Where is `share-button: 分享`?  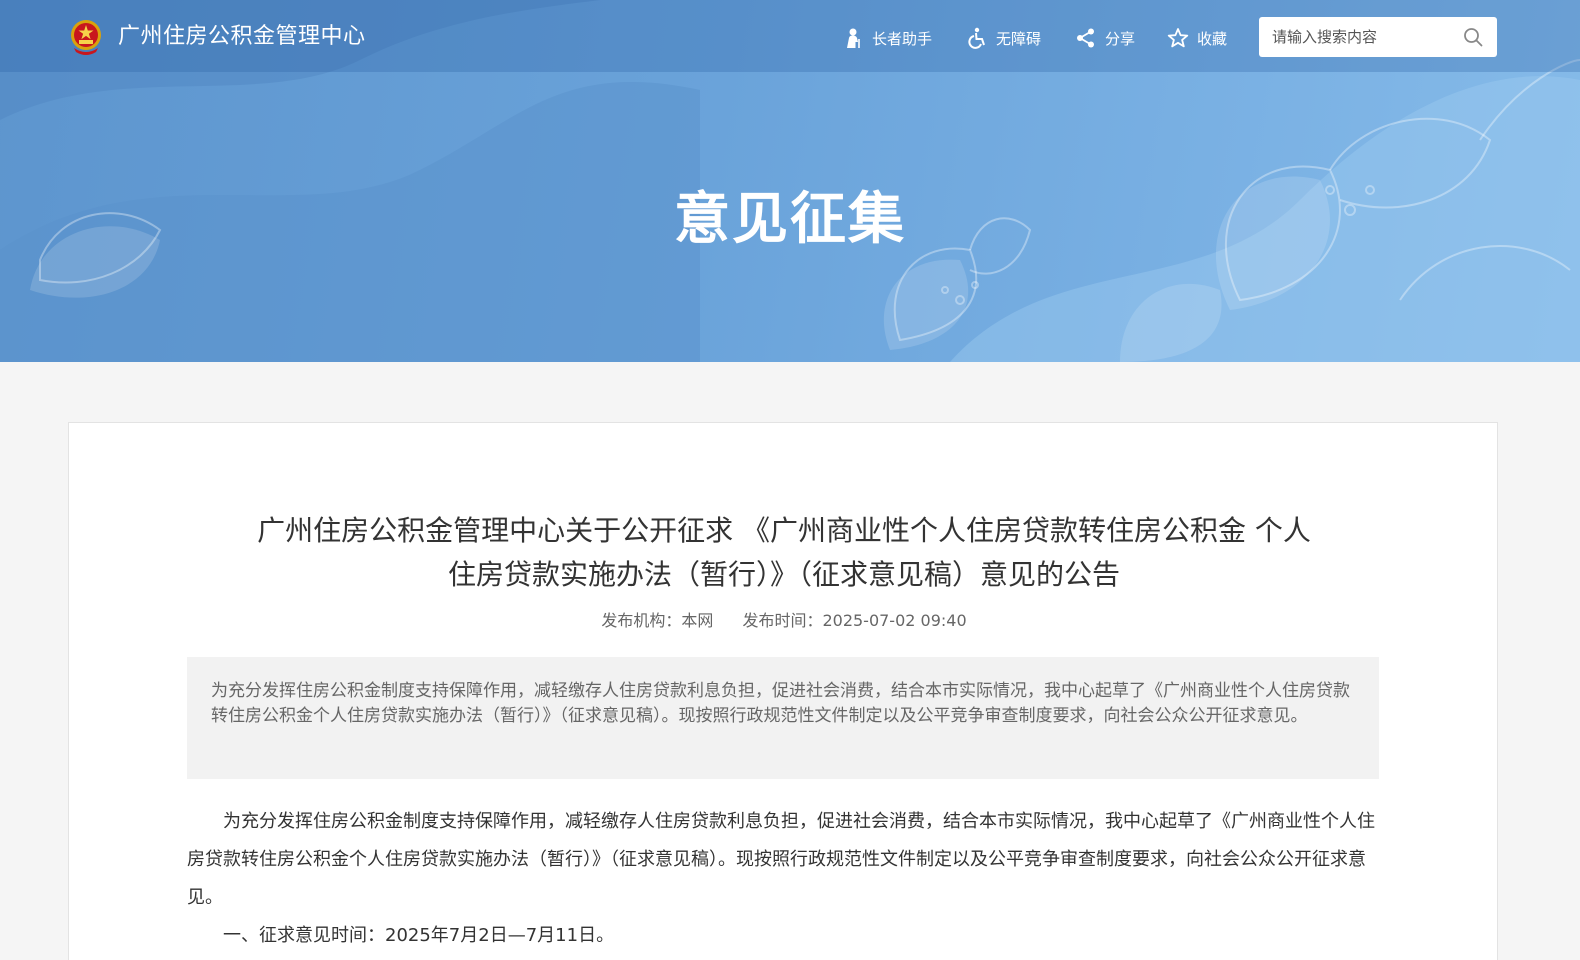 share-button: 分享 is located at coordinates (1105, 38).